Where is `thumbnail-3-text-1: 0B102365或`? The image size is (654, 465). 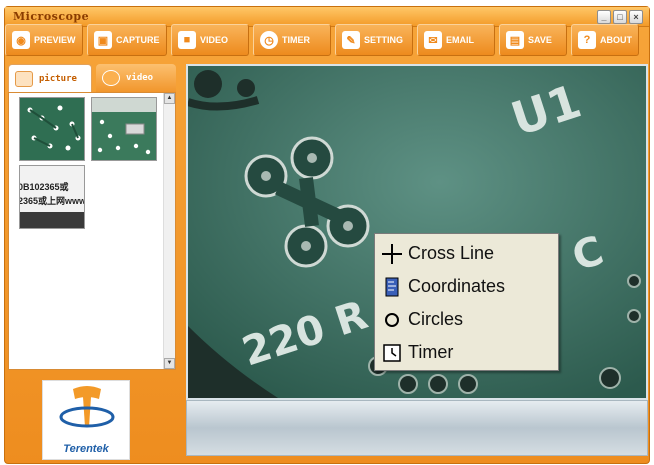 thumbnail-3-text-1: 0B102365或 is located at coordinates (44, 187).